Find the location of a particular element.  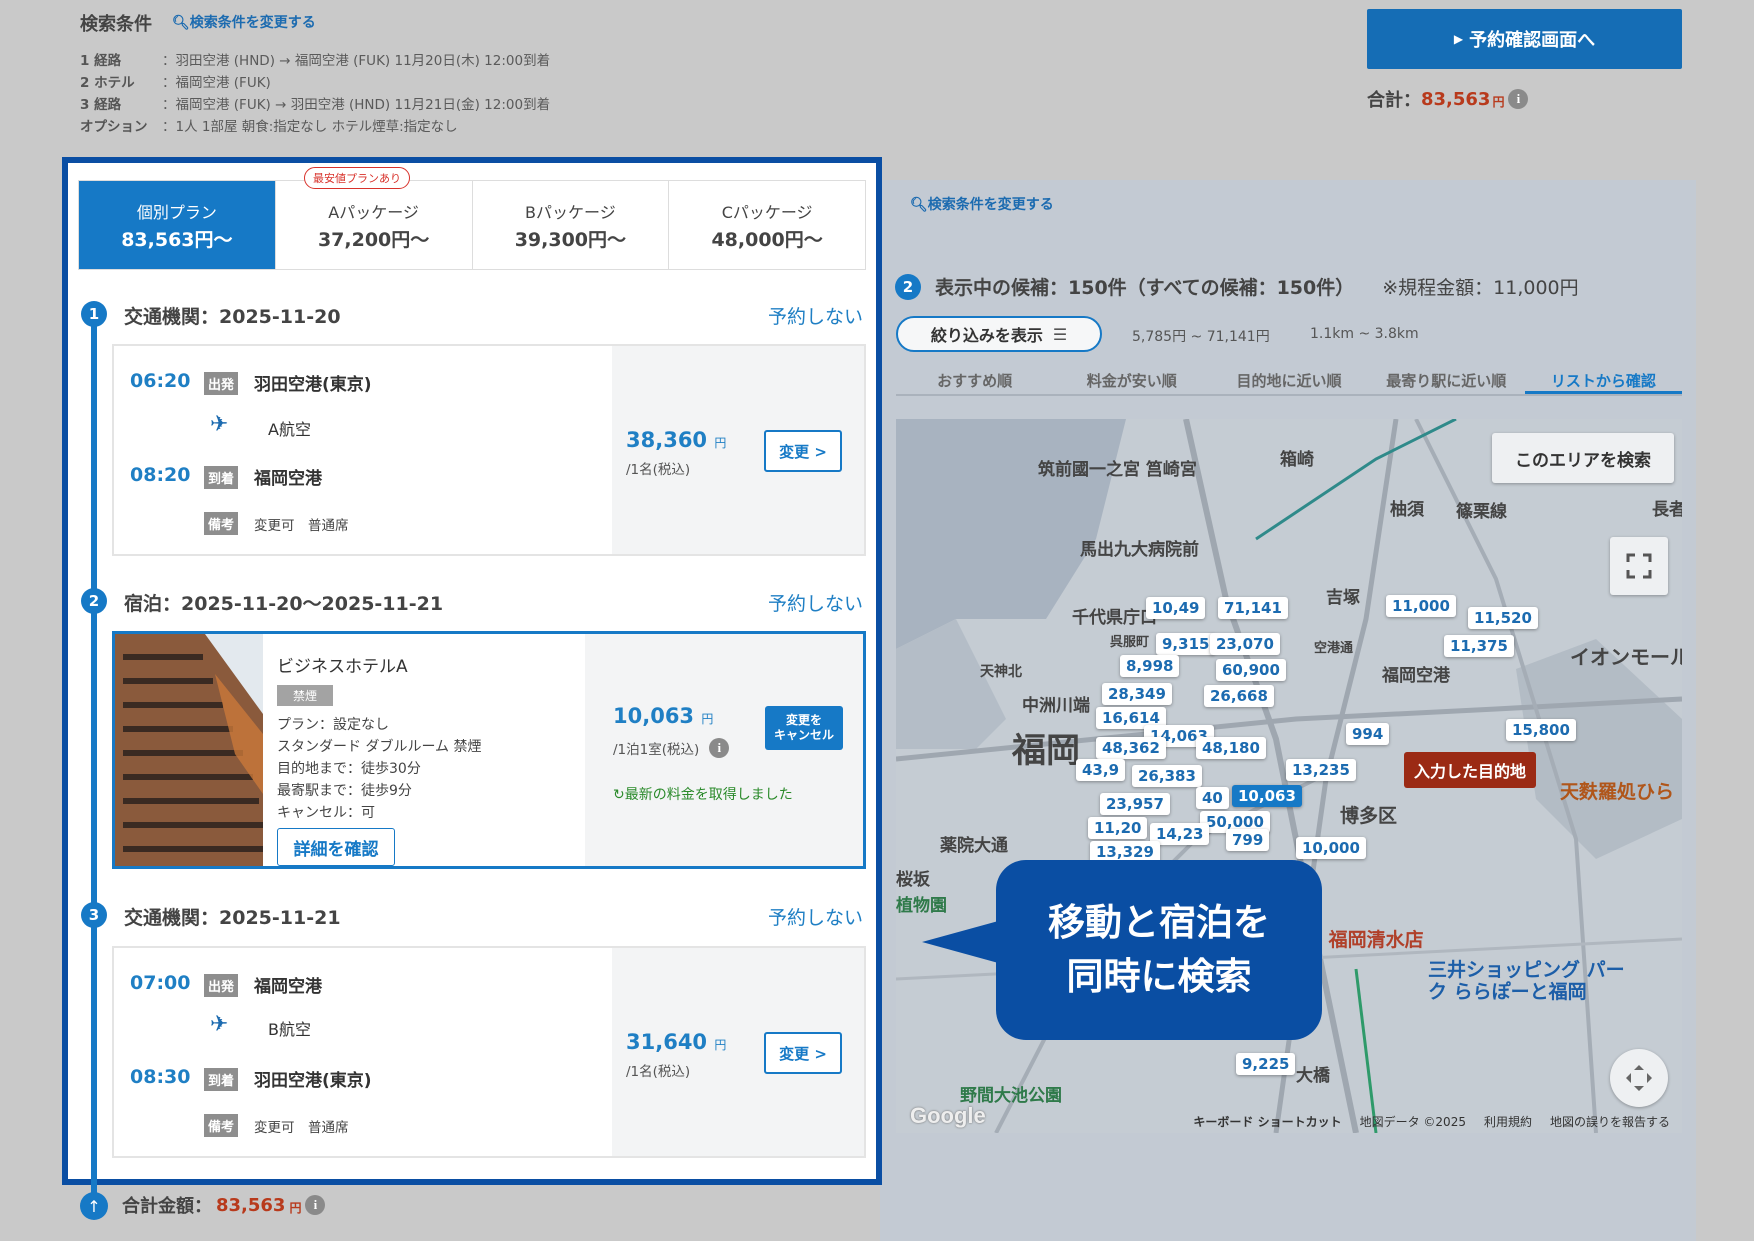

price-pin: 48,180 is located at coordinates (1231, 748).